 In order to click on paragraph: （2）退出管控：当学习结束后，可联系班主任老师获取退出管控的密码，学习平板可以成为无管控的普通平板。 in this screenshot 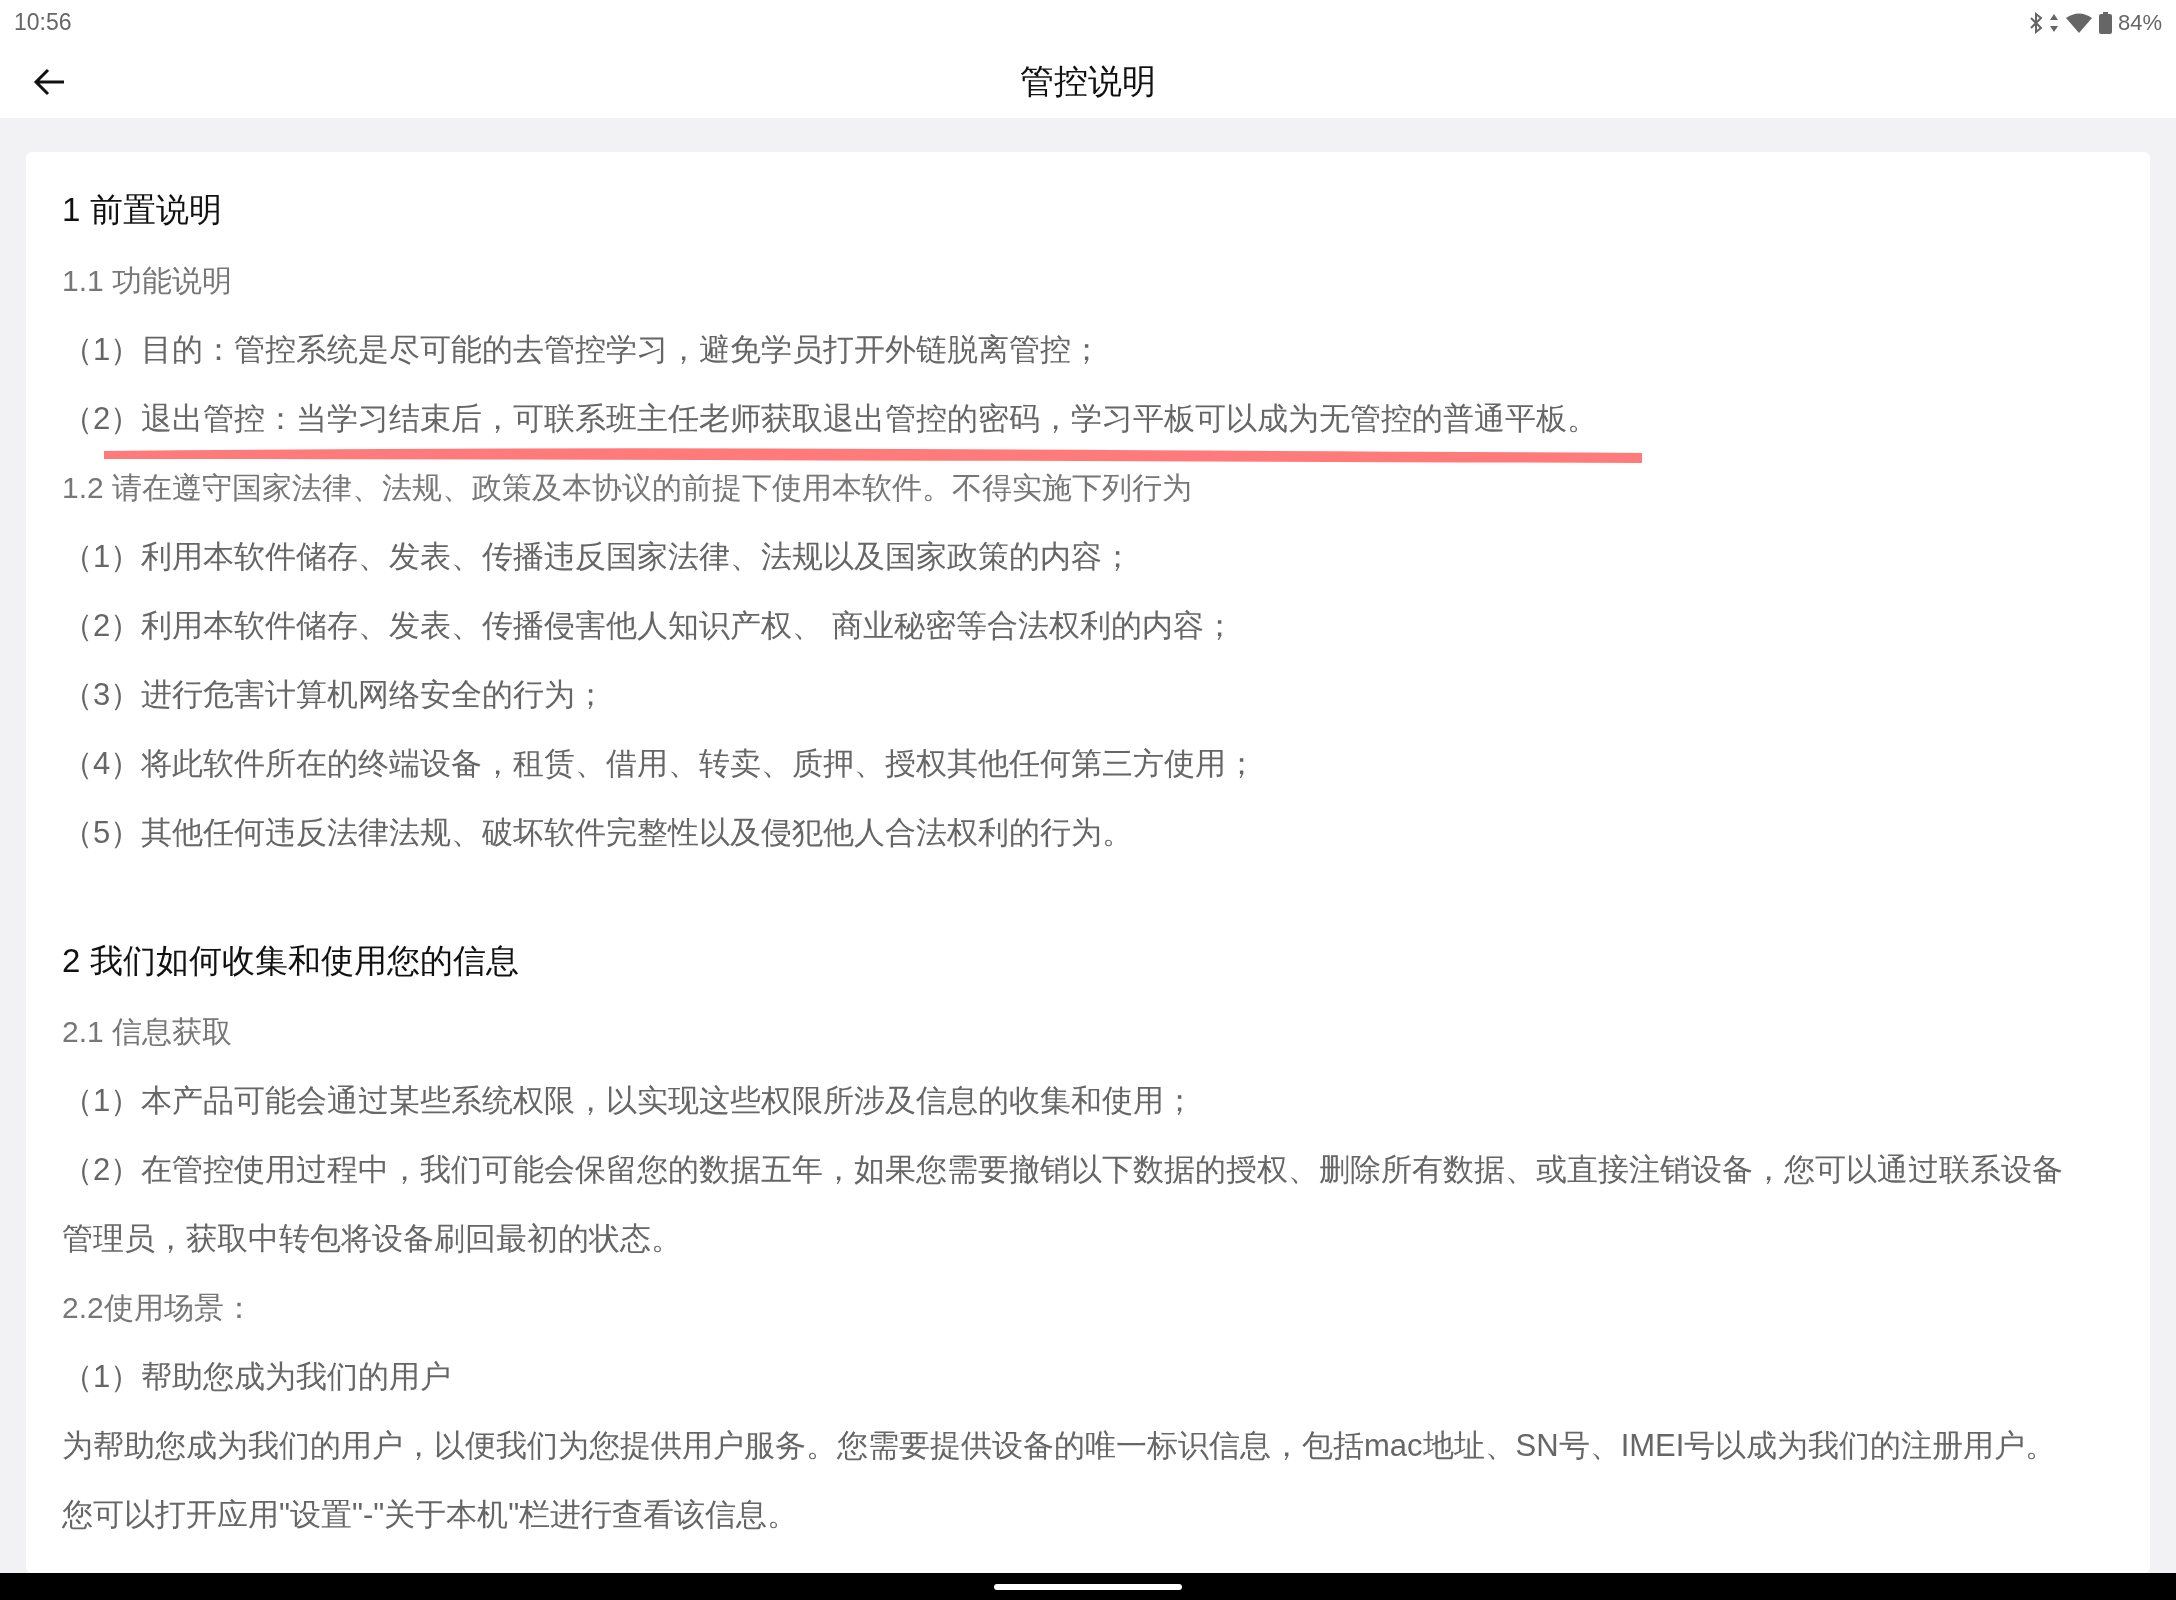, I will do `click(830, 418)`.